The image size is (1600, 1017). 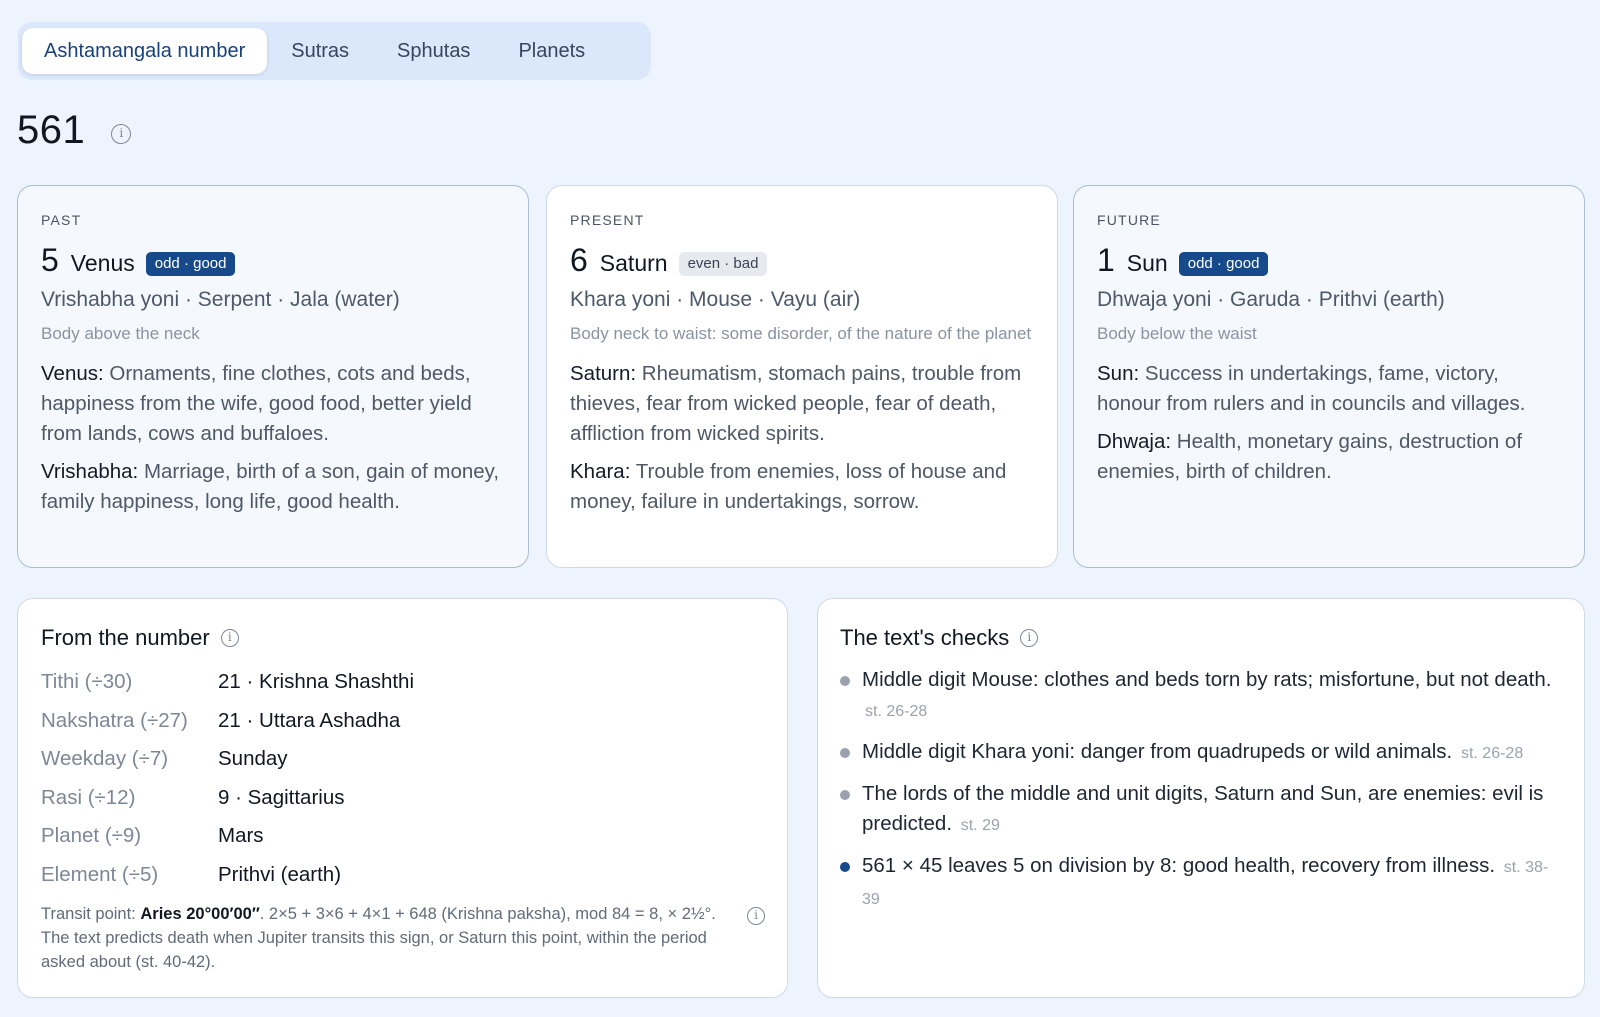 I want to click on digit: 1, so click(x=1106, y=260).